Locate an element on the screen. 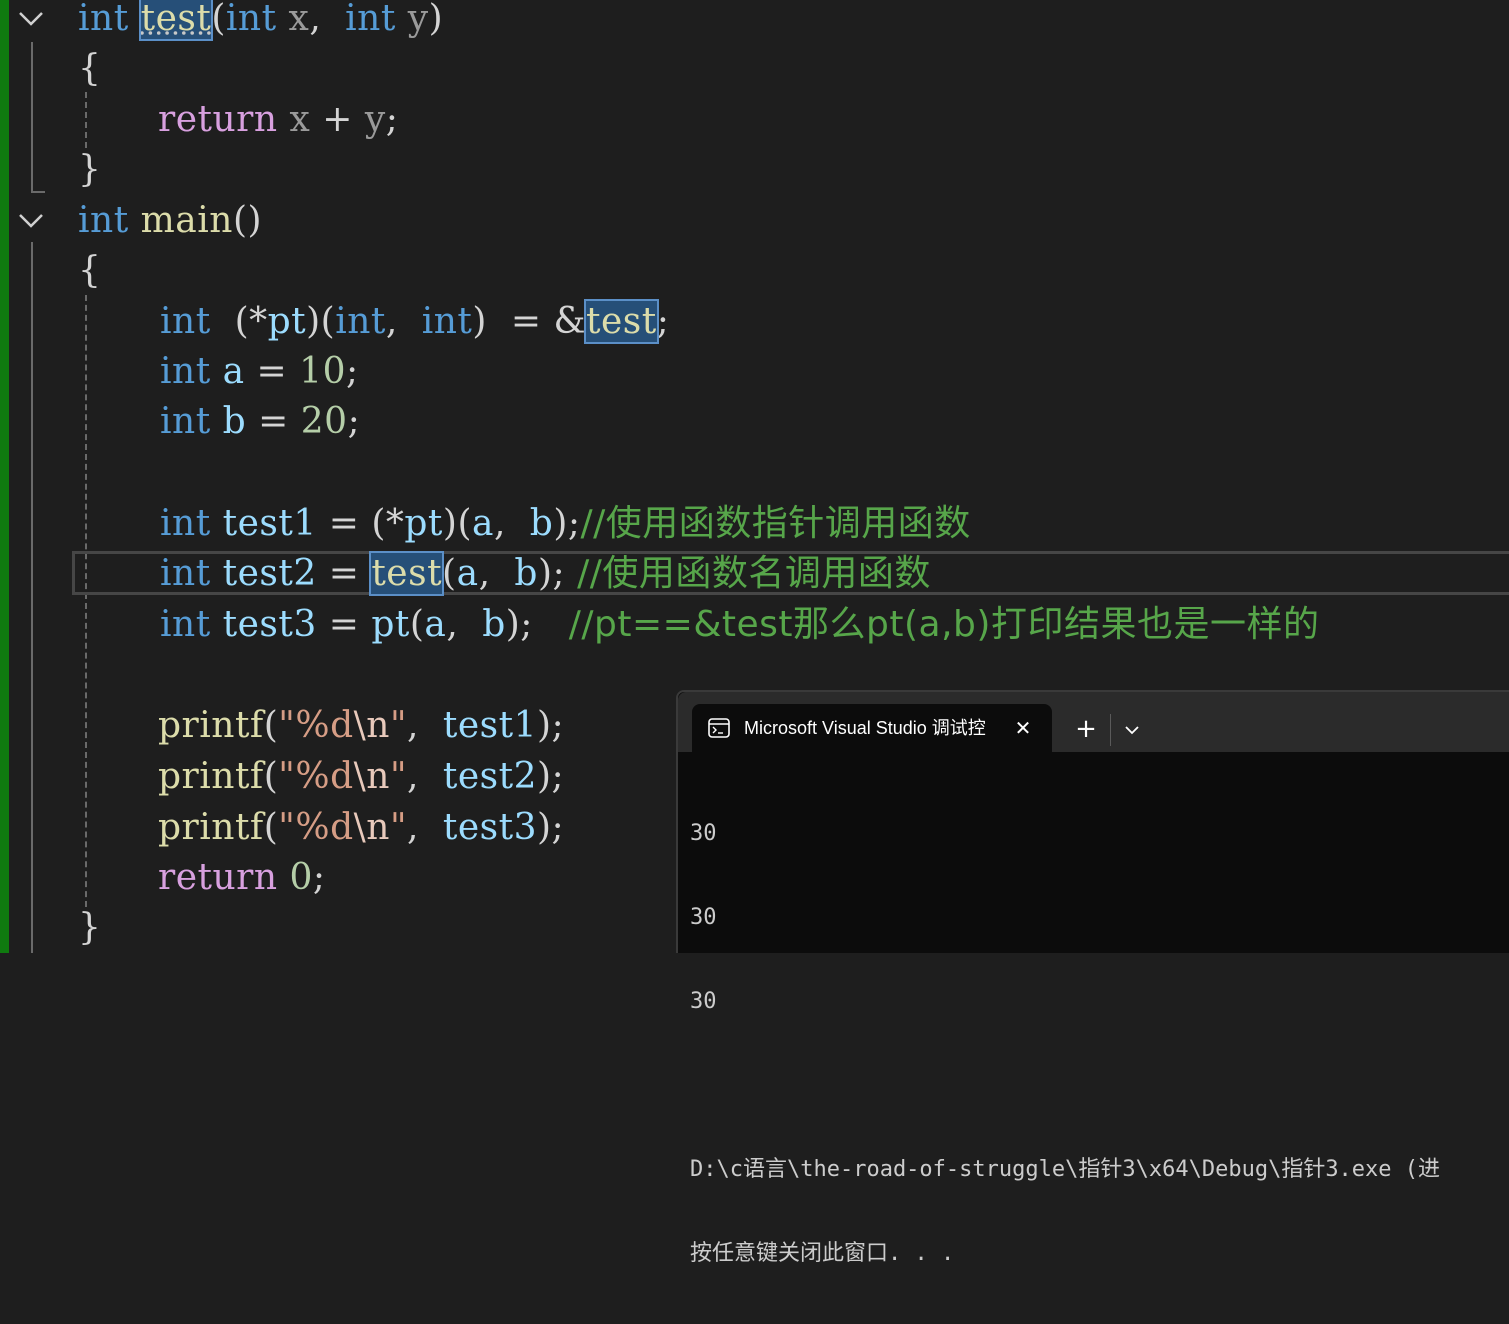  brace: } is located at coordinates (90, 927).